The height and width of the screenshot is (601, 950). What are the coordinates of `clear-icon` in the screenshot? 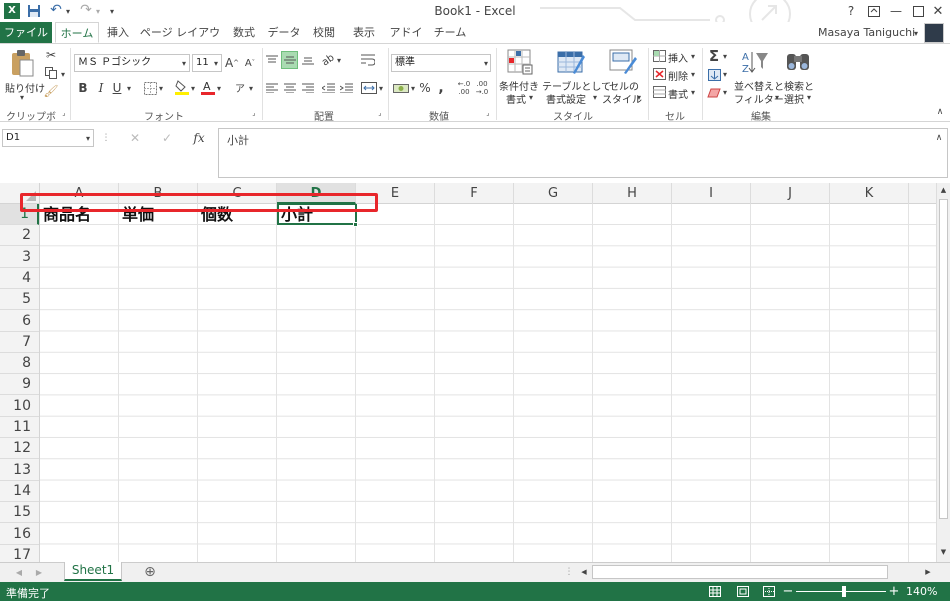 It's located at (714, 93).